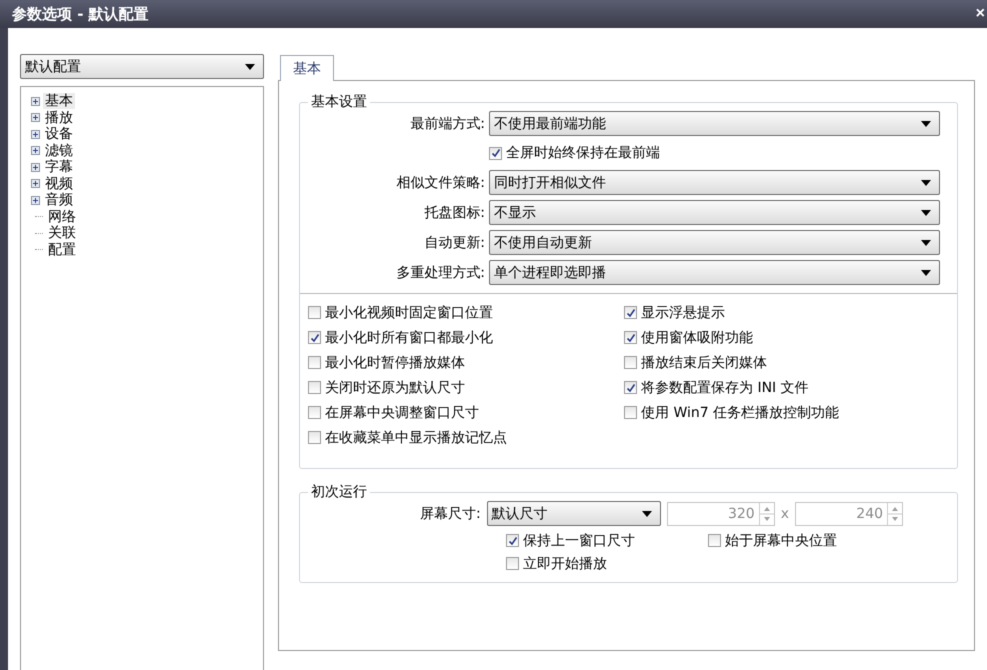 Image resolution: width=987 pixels, height=670 pixels. What do you see at coordinates (466, 437) in the screenshot?
I see `checkbox: 在收藏菜单中显示播放记忆点` at bounding box center [466, 437].